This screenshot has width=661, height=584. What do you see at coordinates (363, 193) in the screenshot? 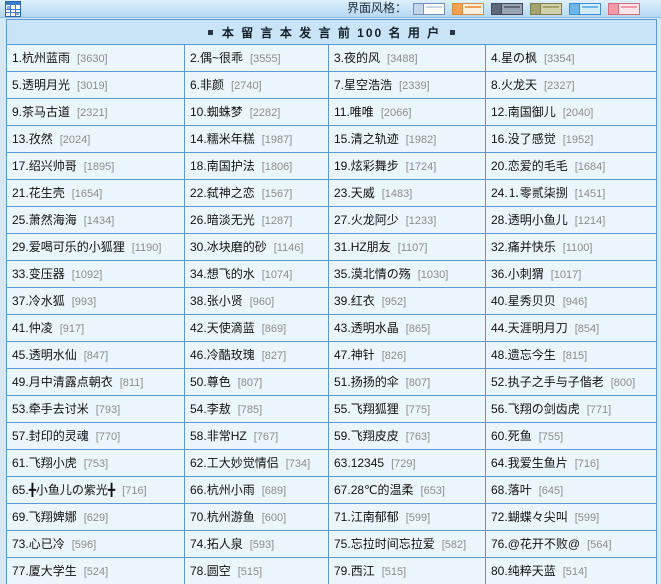
I see `user-name: 天威` at bounding box center [363, 193].